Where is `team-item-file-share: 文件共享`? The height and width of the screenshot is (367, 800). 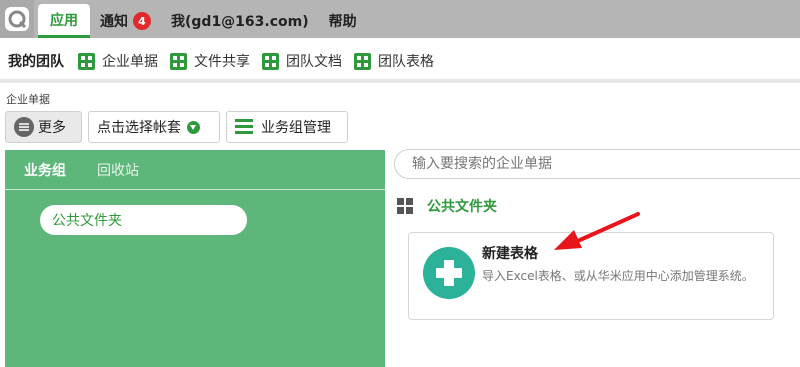
team-item-file-share: 文件共享 is located at coordinates (210, 61).